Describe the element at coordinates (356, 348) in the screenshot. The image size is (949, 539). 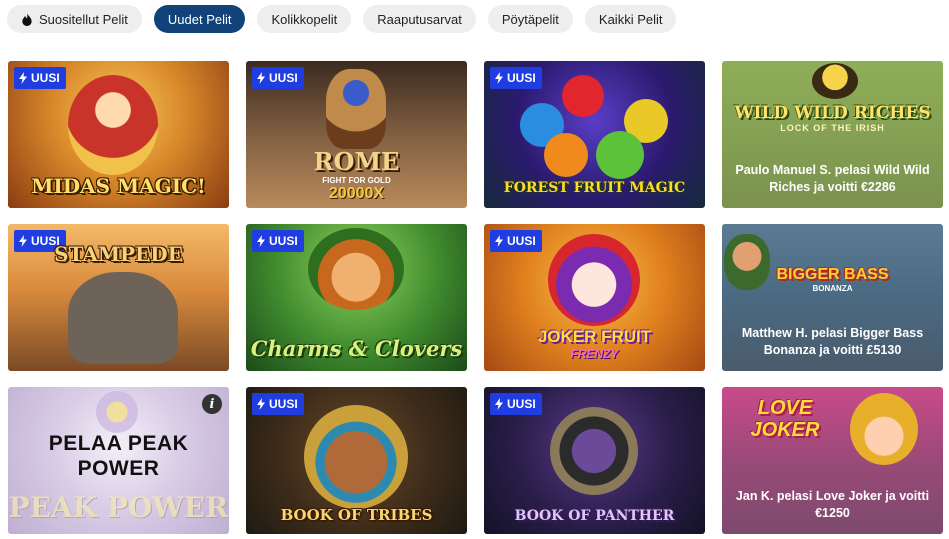
I see `game-logo: Charms & Clovers` at that location.